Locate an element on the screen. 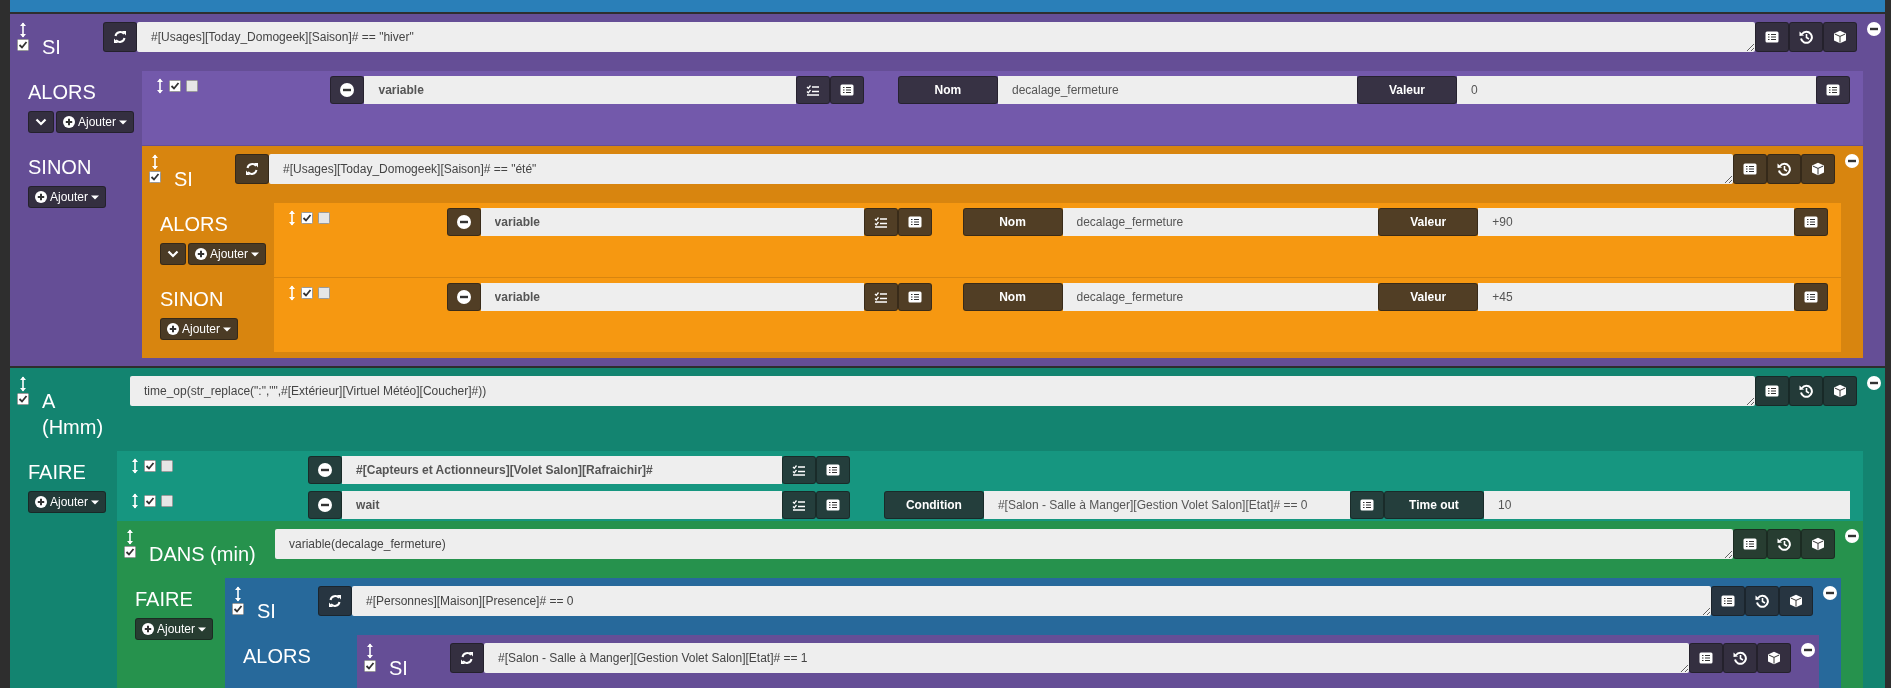 The height and width of the screenshot is (688, 1891). option-field: +90 is located at coordinates (1636, 222).